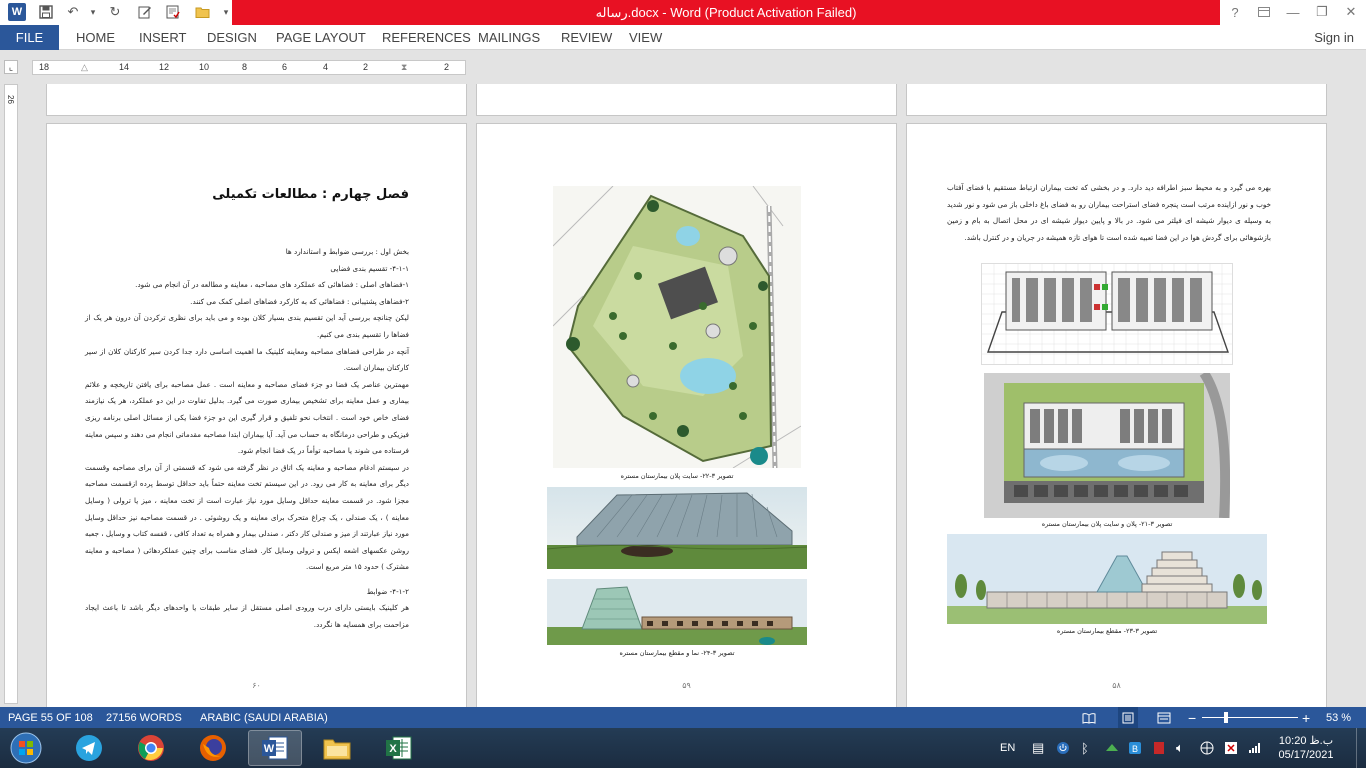 The height and width of the screenshot is (768, 1366). I want to click on app-tray-icon: B, so click(1135, 748).